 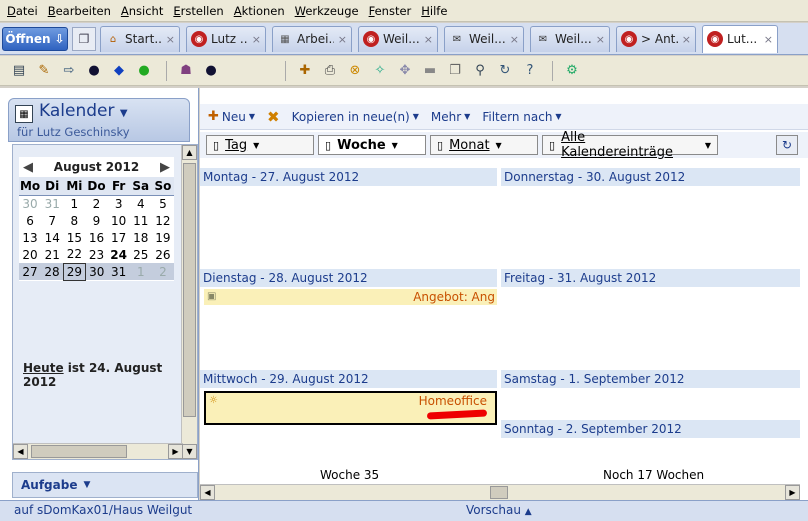 What do you see at coordinates (484, 145) in the screenshot?
I see `view-month-tab: ▯ Monat ▼` at bounding box center [484, 145].